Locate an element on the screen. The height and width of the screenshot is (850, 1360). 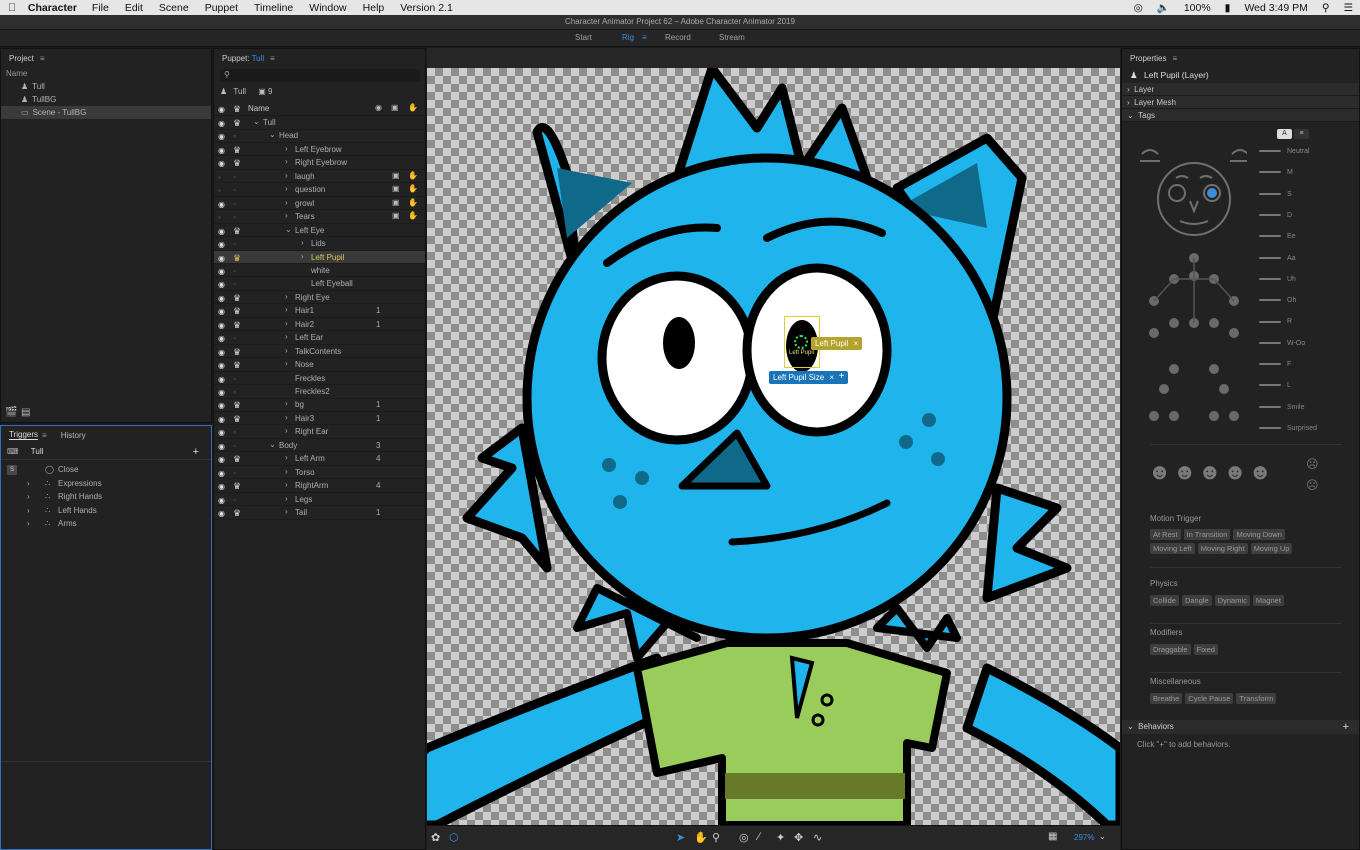
tag-draggable: Draggable is located at coordinates (1170, 649).